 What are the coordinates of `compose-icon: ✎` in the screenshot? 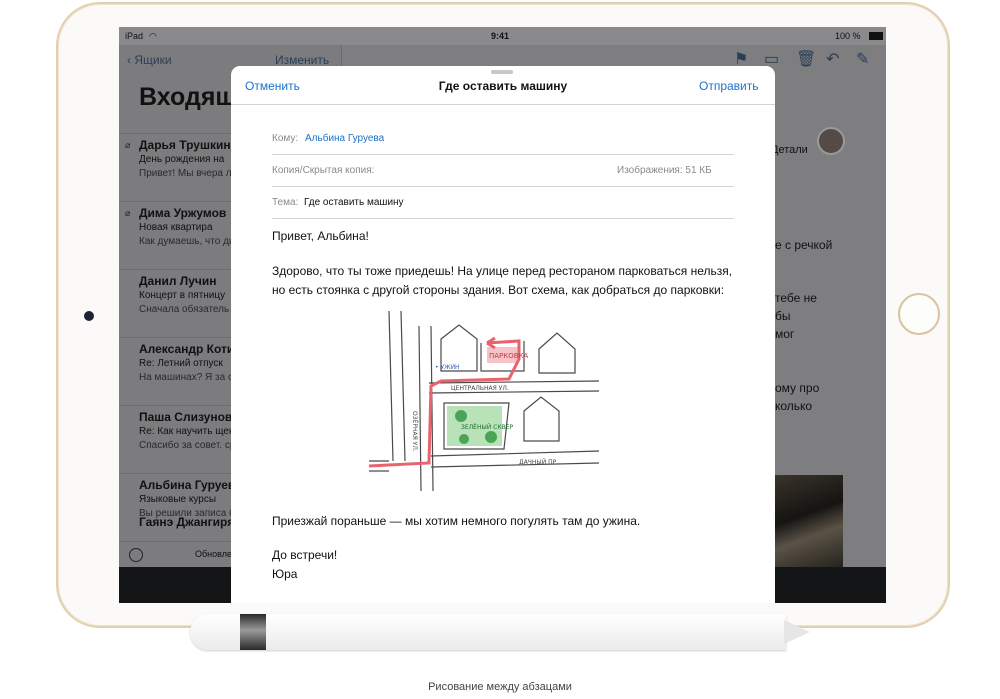 It's located at (862, 59).